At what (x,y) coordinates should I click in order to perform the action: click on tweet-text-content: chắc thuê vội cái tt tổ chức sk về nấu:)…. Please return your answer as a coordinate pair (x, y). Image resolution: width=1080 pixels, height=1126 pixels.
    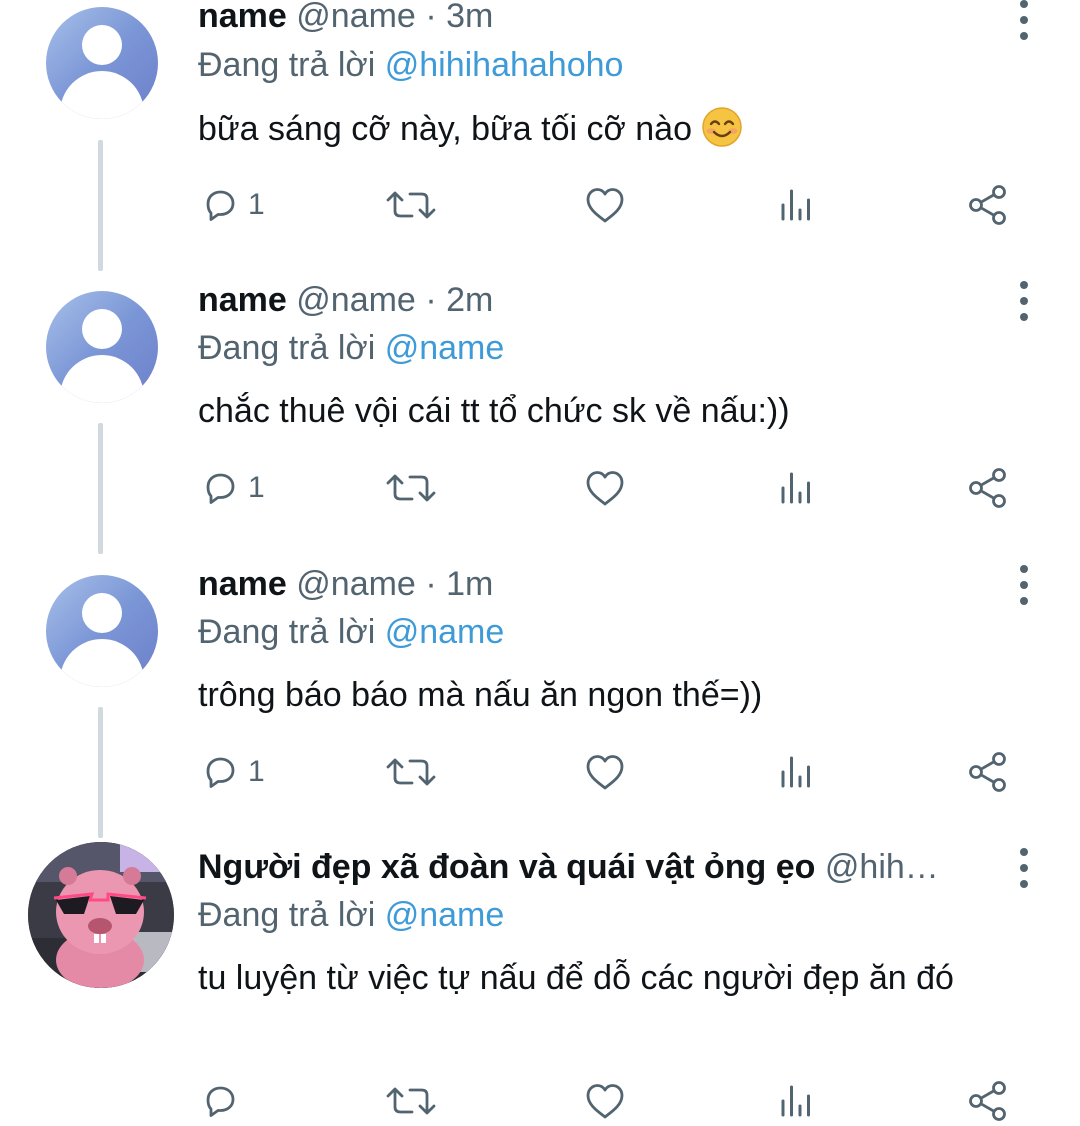
    Looking at the image, I should click on (494, 411).